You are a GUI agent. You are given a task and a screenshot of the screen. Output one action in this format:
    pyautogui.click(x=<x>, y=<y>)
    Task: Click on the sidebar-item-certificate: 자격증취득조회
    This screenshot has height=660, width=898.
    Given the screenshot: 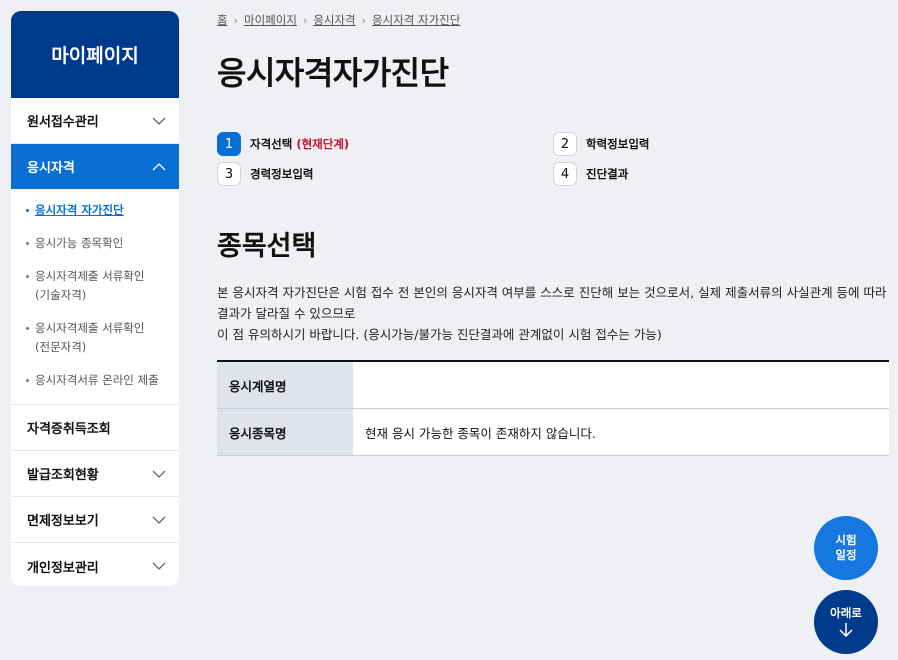 What is the action you would take?
    pyautogui.click(x=95, y=428)
    